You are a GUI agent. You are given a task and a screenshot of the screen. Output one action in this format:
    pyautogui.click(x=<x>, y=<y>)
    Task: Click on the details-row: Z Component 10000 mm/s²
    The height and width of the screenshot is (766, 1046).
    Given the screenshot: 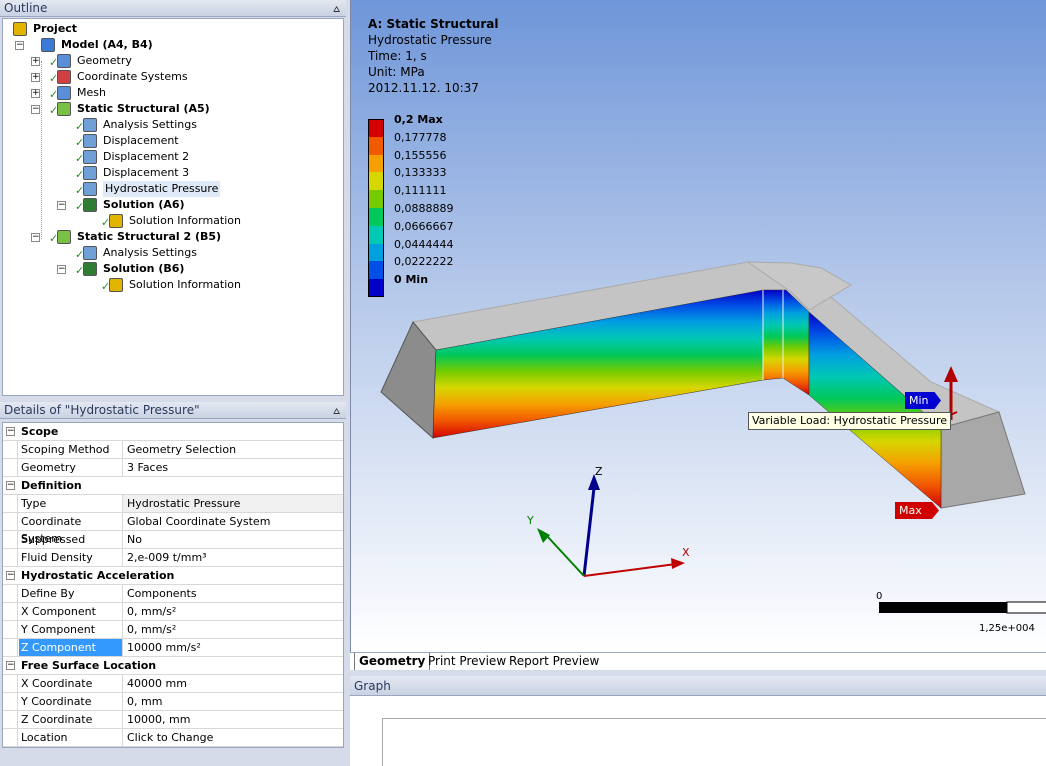 What is the action you would take?
    pyautogui.click(x=173, y=648)
    